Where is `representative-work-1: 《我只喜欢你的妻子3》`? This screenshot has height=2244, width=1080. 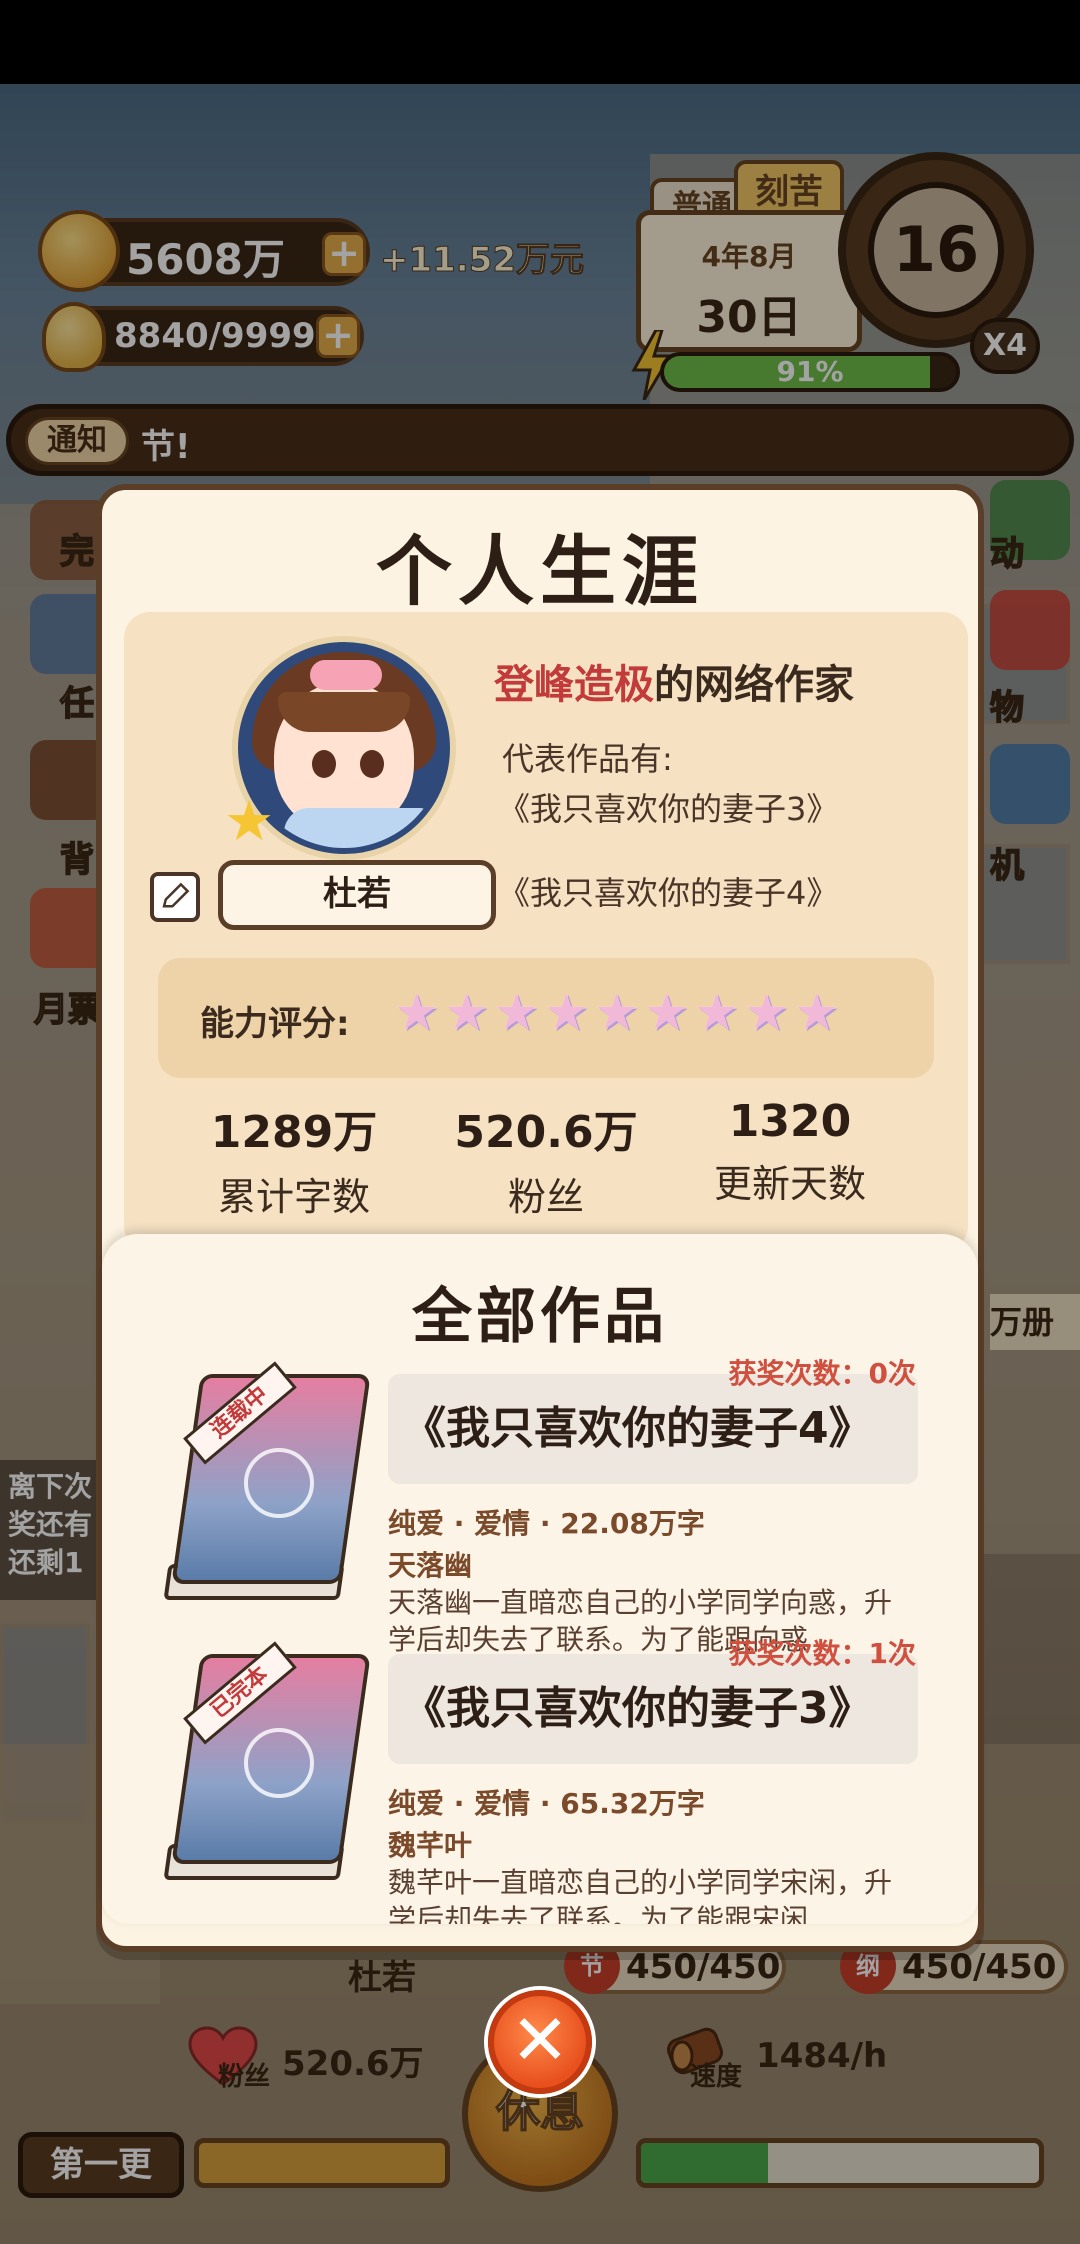
representative-work-1: 《我只喜欢你的妻子3》 is located at coordinates (668, 809).